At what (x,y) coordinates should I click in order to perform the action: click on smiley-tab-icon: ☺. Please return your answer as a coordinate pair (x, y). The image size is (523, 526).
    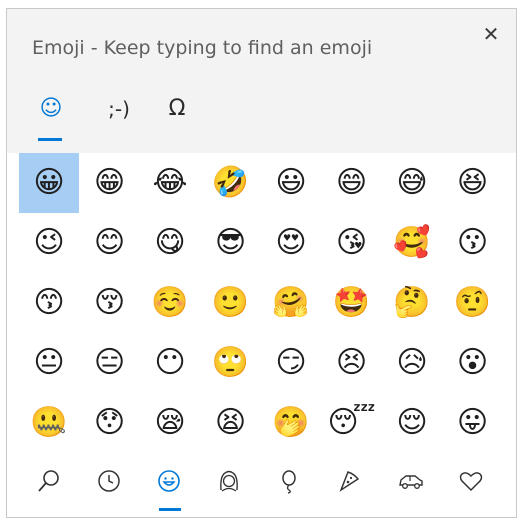
    Looking at the image, I should click on (51, 108).